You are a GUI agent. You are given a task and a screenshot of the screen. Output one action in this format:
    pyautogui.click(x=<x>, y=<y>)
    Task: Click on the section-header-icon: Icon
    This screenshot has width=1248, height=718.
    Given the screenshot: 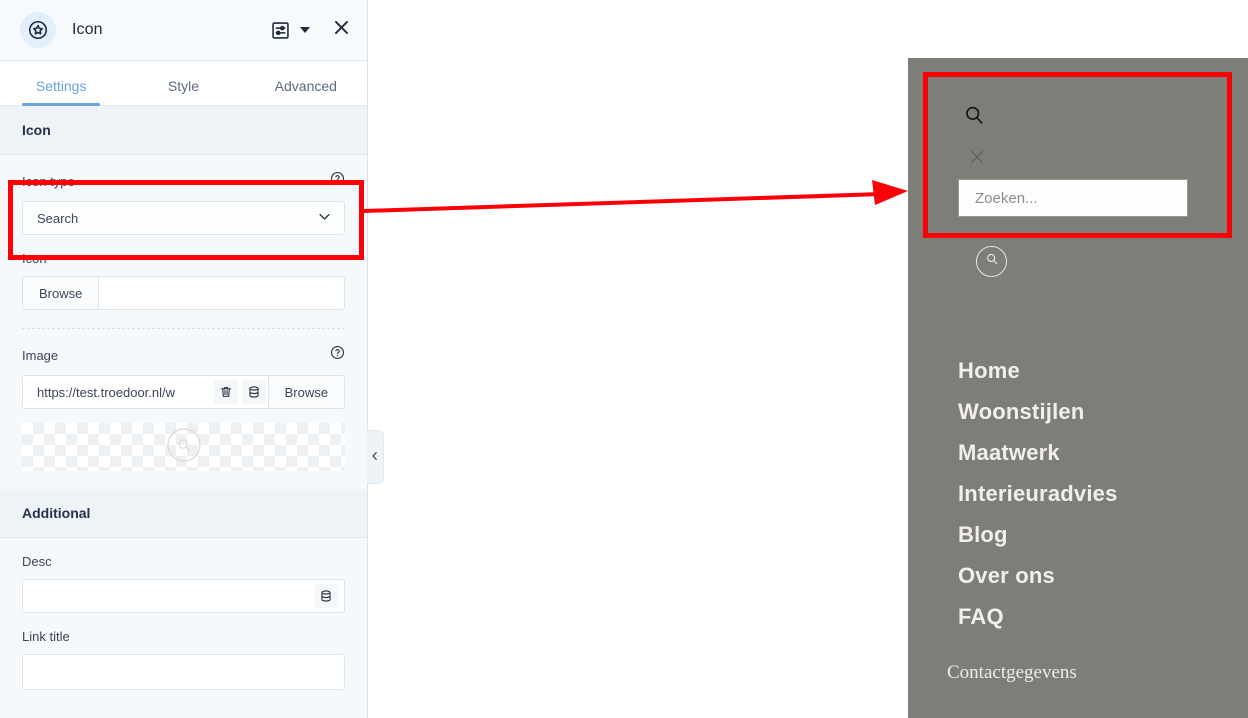 What is the action you would take?
    pyautogui.click(x=183, y=130)
    